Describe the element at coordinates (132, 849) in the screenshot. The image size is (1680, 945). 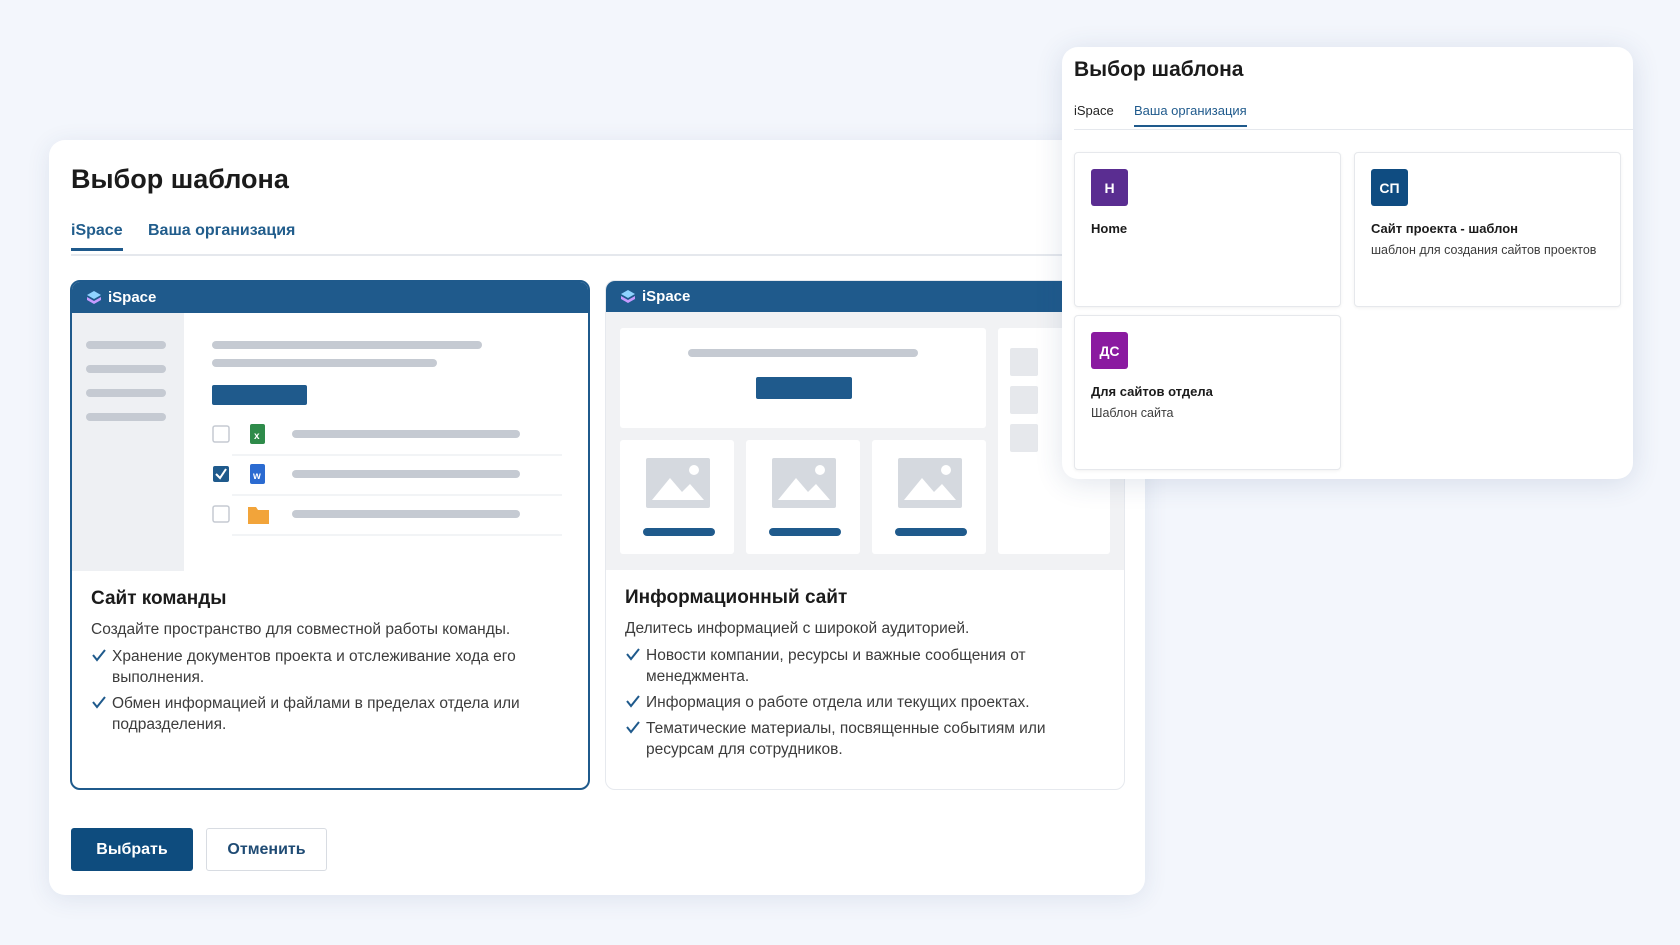
I see `select-button: Выбрать` at that location.